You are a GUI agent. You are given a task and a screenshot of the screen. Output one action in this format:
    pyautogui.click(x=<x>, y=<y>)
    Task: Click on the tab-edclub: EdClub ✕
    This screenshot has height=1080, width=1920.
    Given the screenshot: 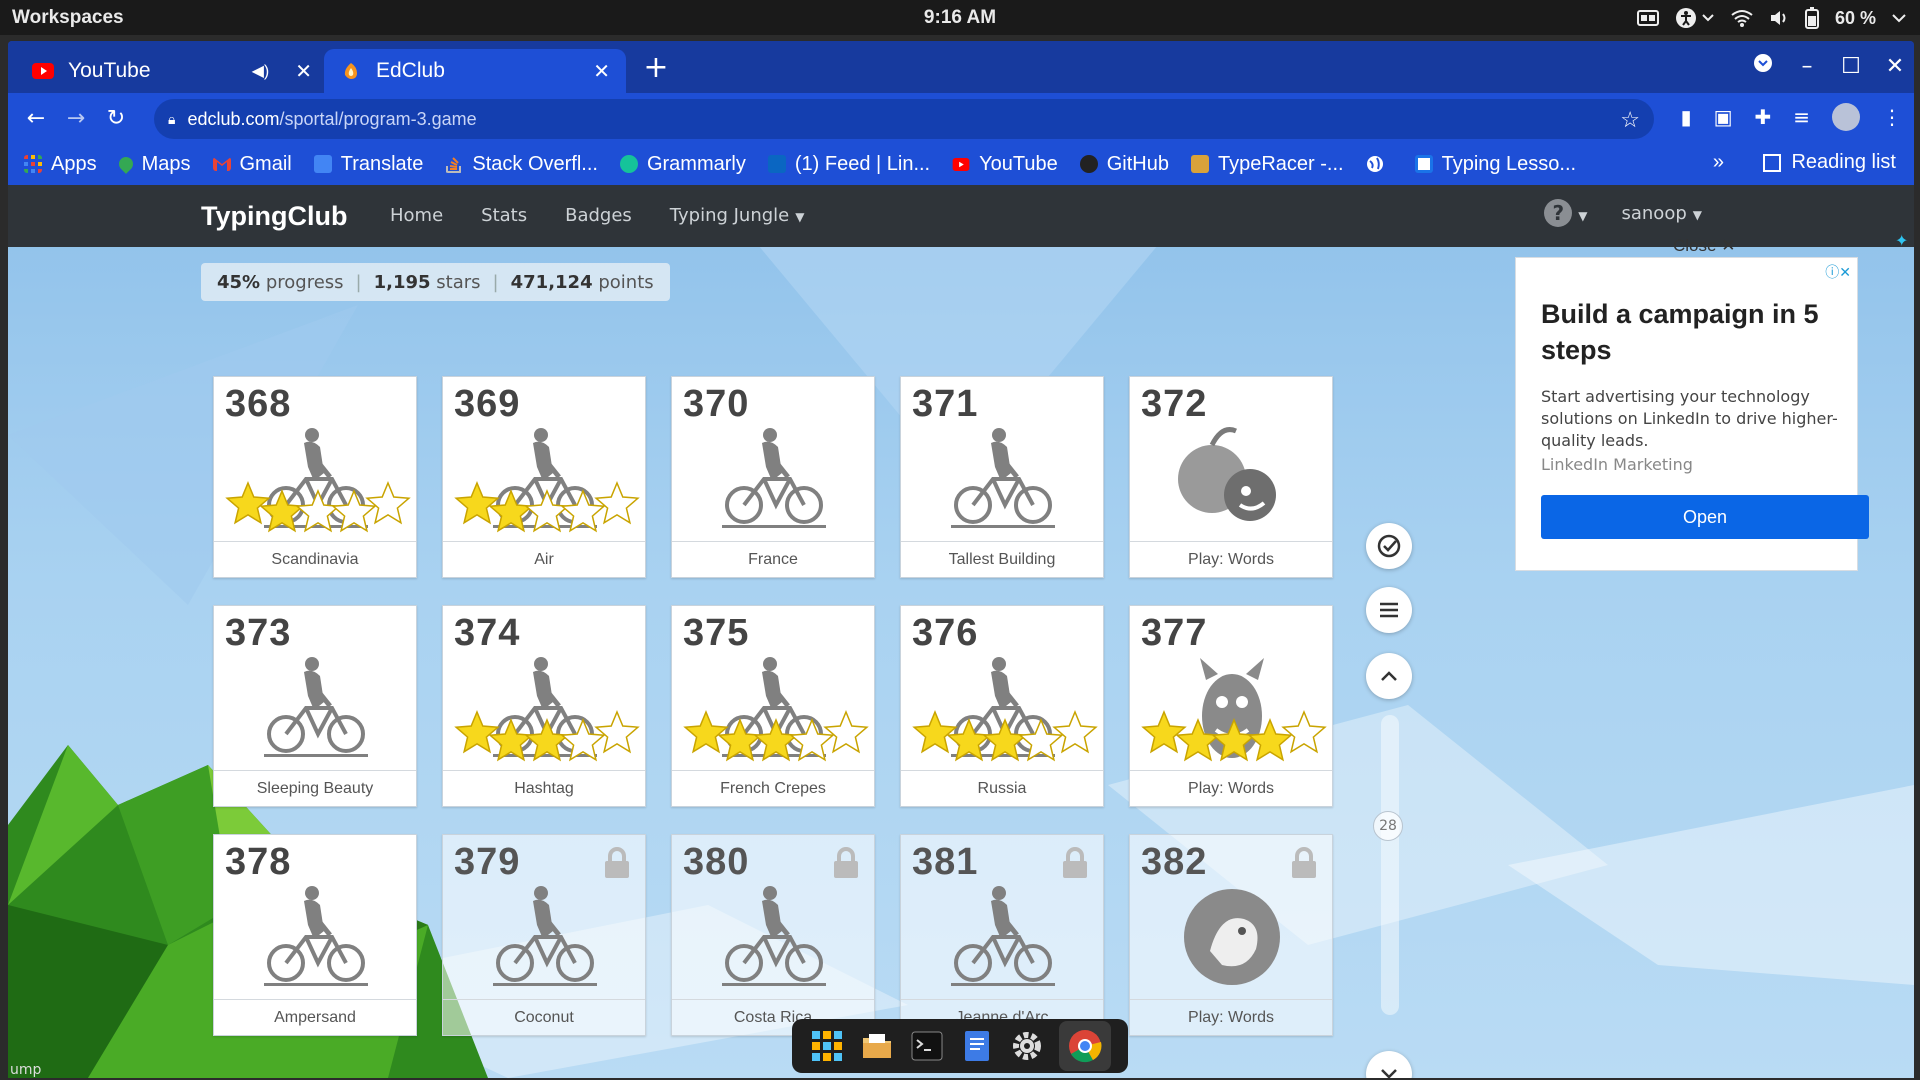 What is the action you would take?
    pyautogui.click(x=475, y=71)
    